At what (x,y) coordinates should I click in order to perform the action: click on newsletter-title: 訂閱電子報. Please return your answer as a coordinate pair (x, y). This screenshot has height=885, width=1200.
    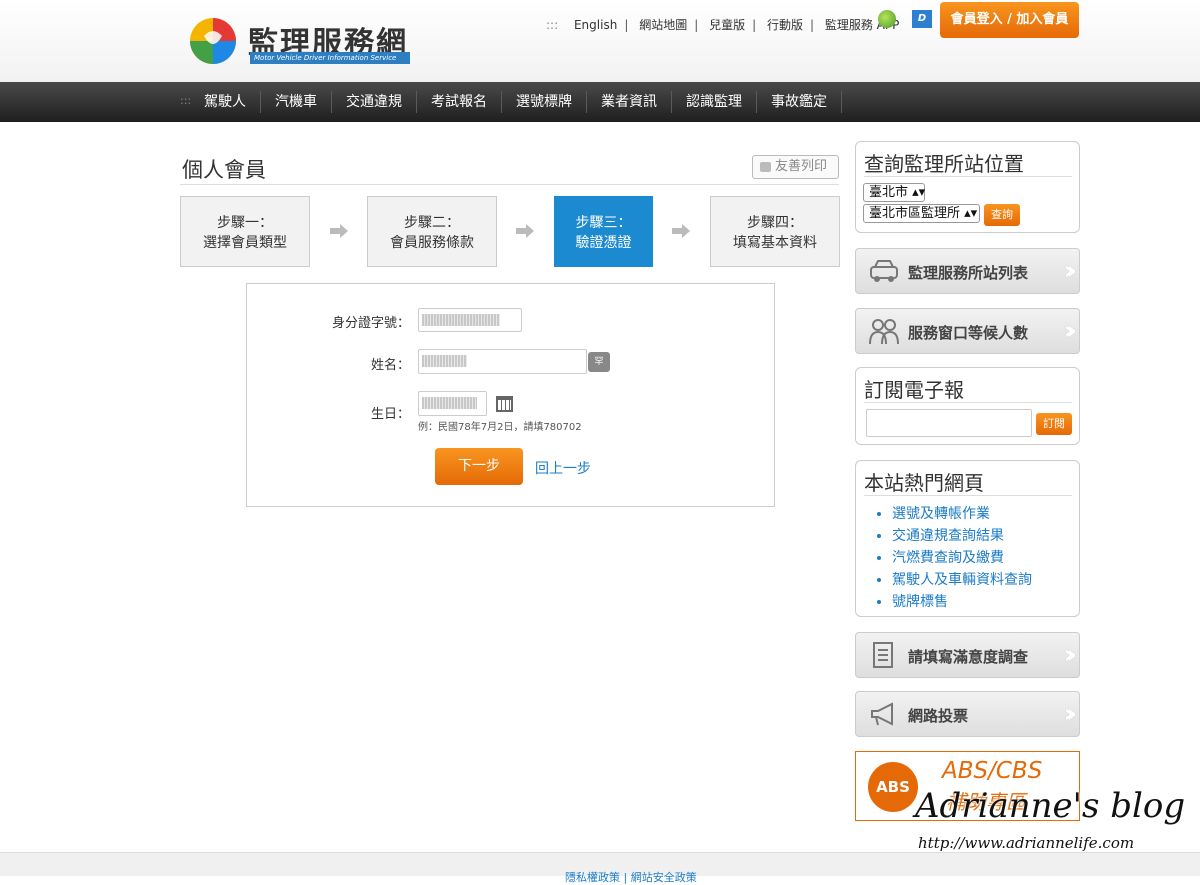
    Looking at the image, I should click on (914, 390).